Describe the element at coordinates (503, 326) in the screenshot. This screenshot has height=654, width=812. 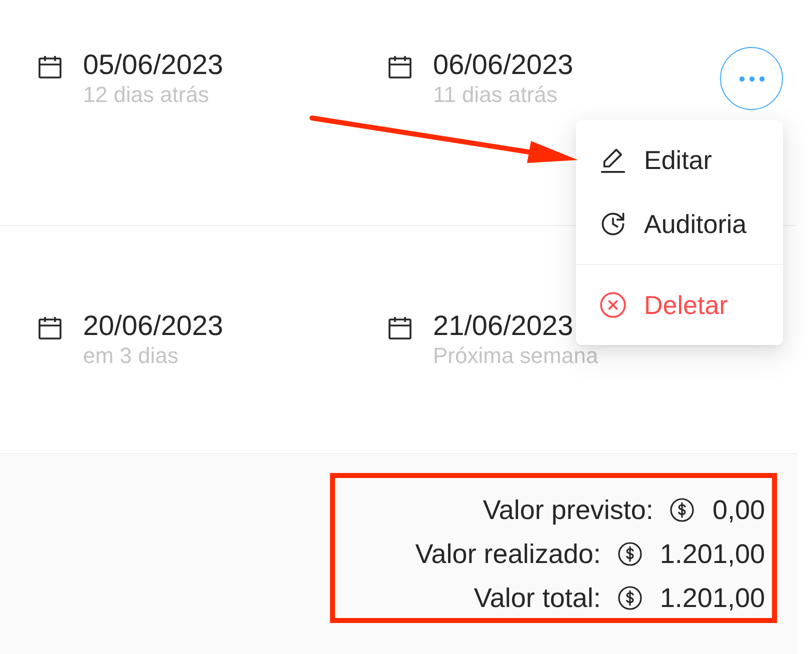
I see `date-text: 21/06/2023` at that location.